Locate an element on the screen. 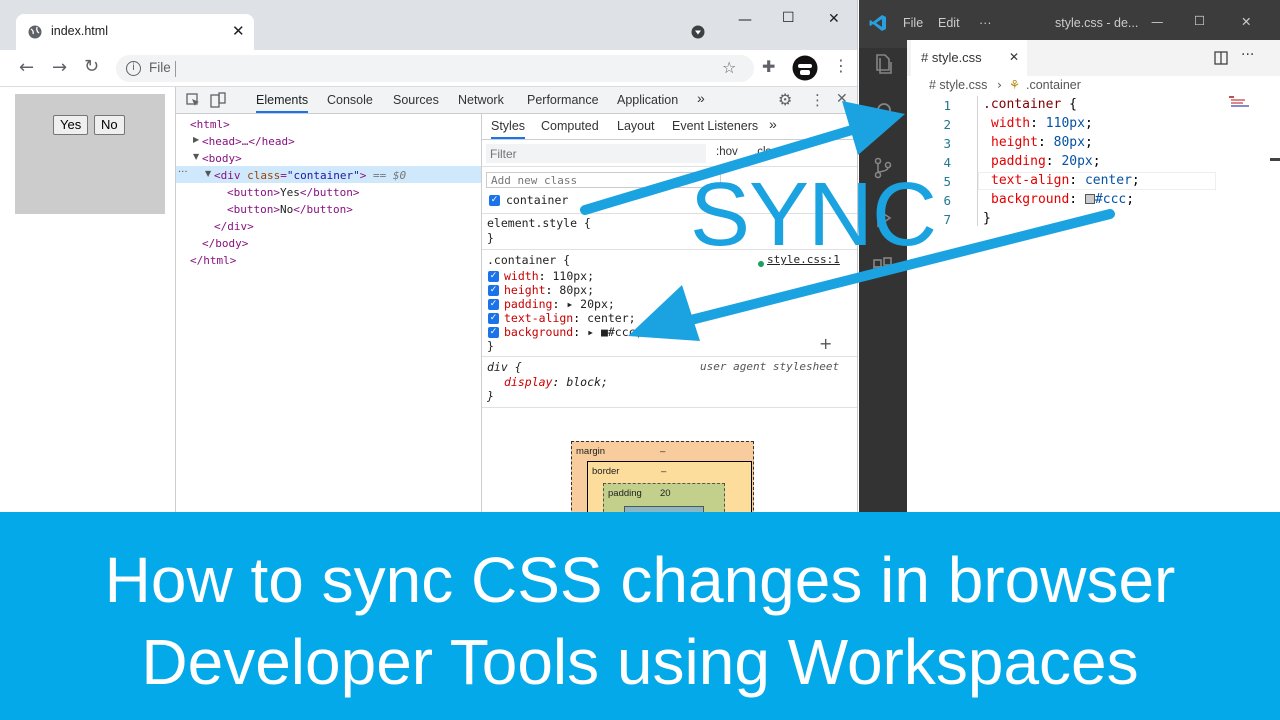  tab-performance: Performance is located at coordinates (563, 100).